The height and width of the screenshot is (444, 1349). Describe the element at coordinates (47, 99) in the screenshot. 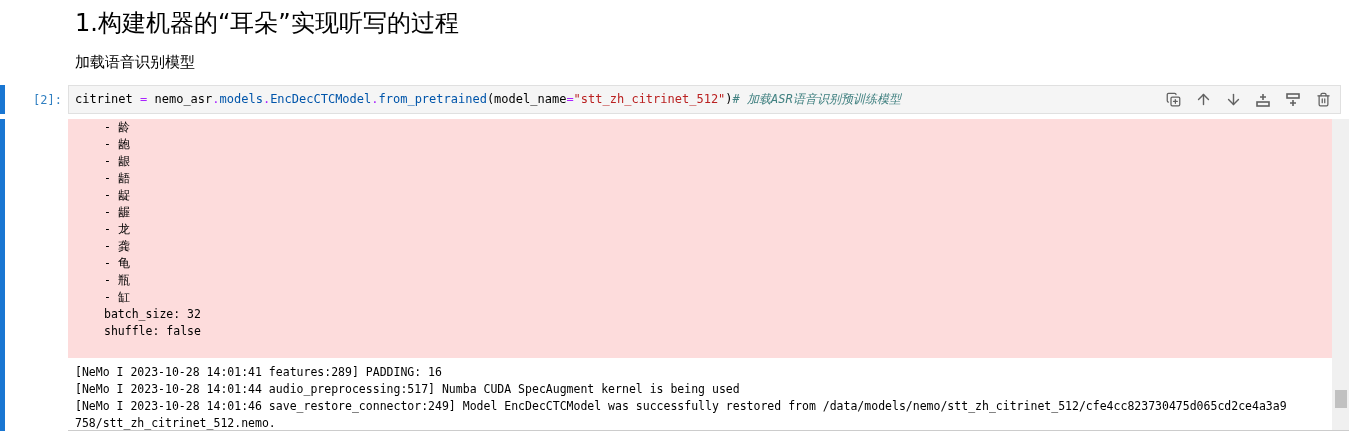

I see `cell-prompt: [2]:` at that location.